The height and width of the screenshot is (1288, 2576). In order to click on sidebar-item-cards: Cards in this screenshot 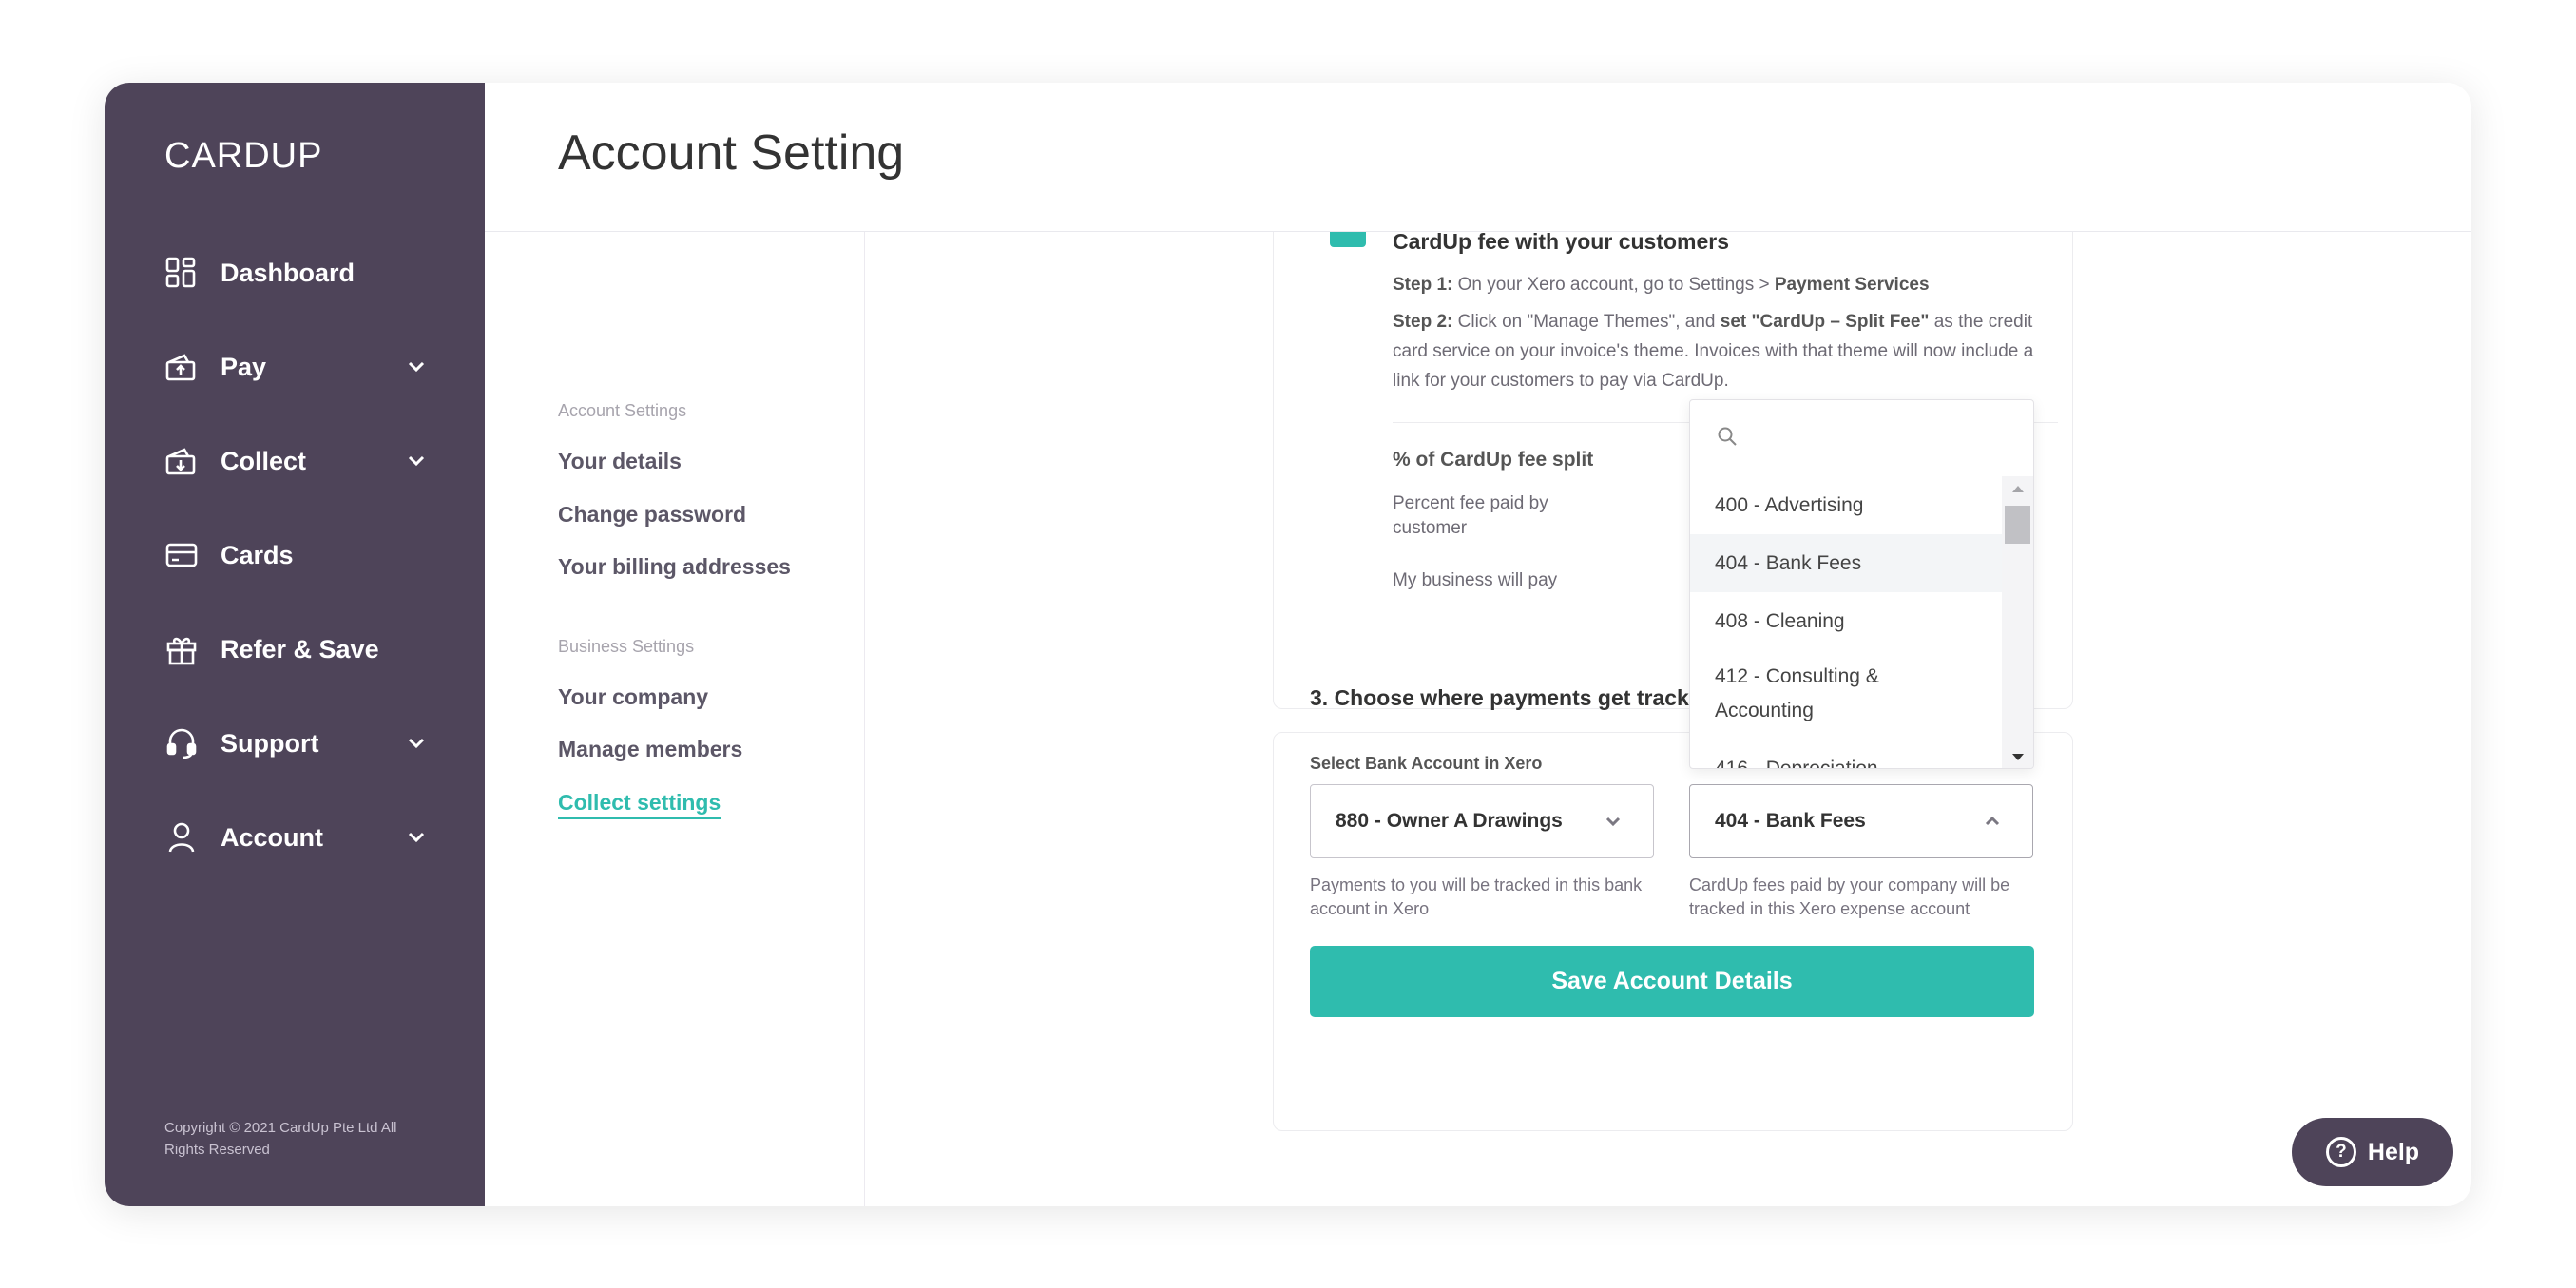, I will do `click(297, 555)`.